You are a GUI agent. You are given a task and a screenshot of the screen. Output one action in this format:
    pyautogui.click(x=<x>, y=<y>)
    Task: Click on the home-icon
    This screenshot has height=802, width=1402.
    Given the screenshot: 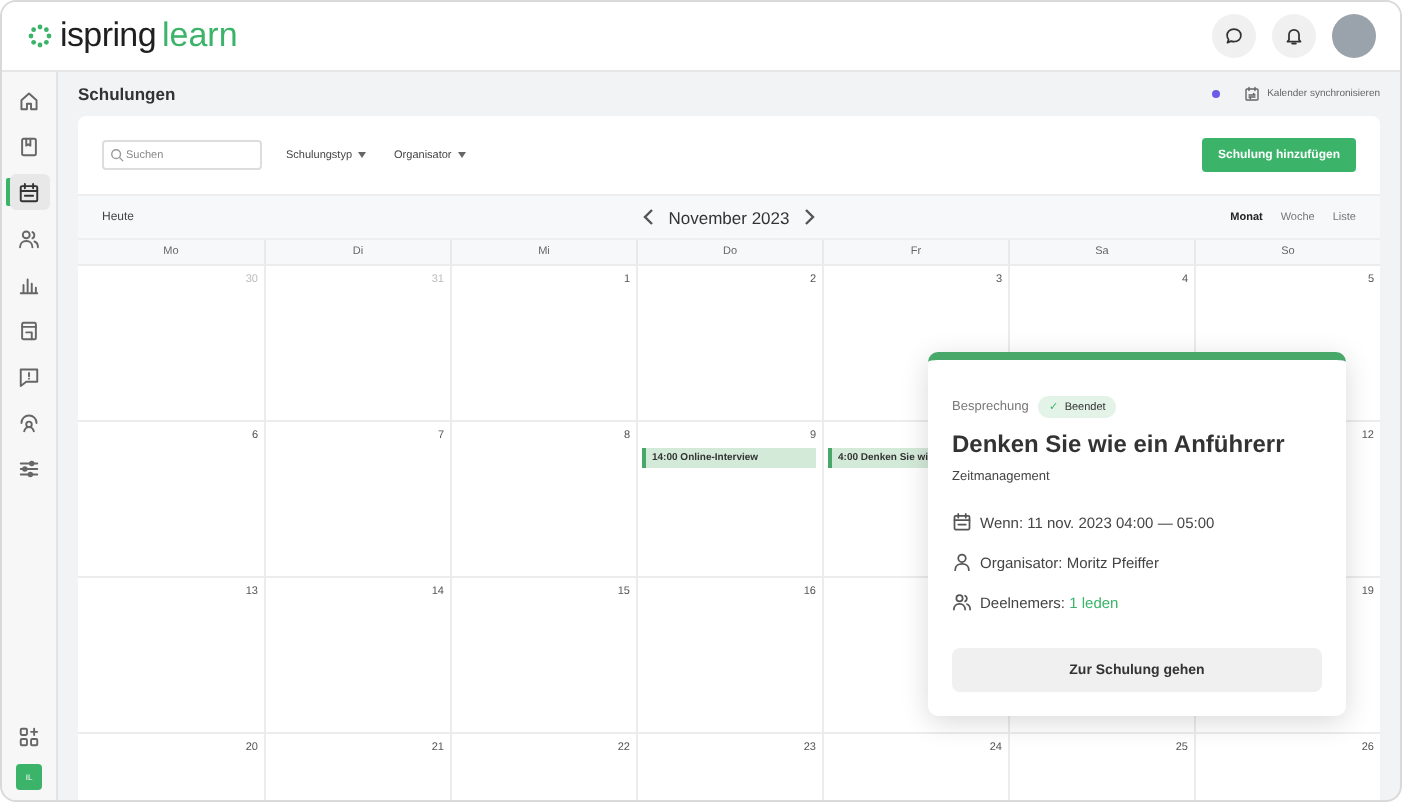 What is the action you would take?
    pyautogui.click(x=29, y=100)
    